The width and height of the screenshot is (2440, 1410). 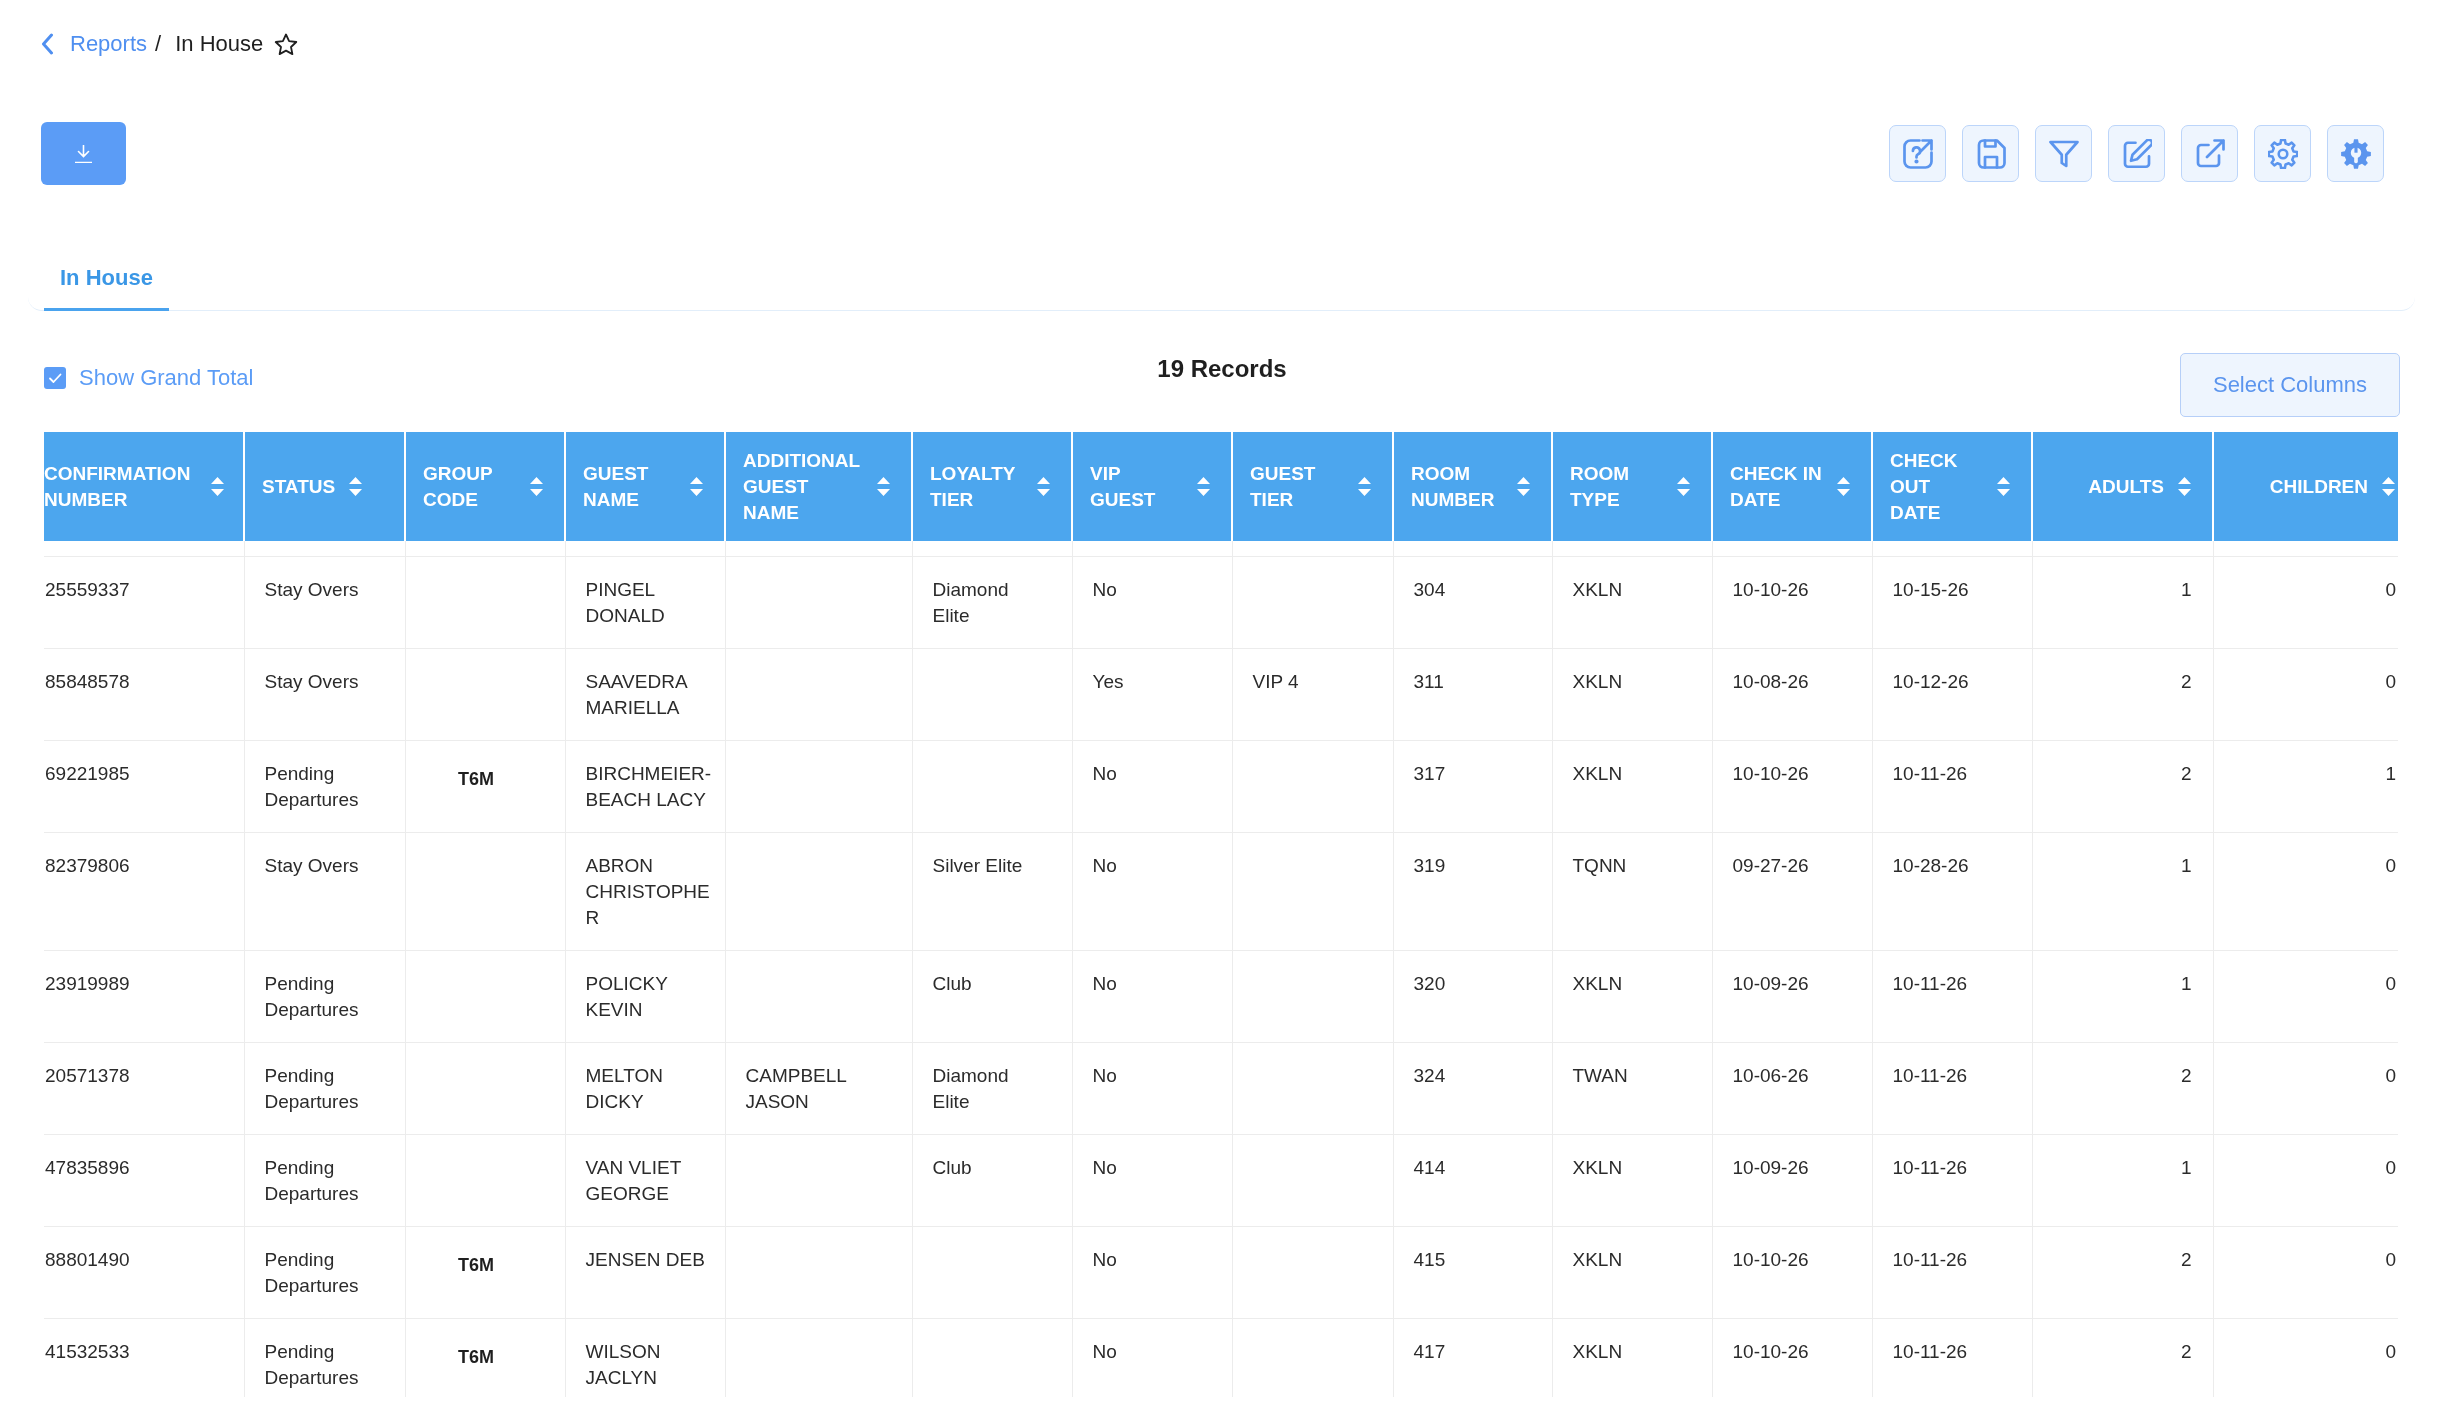 What do you see at coordinates (645, 996) in the screenshot?
I see `table-cell: POLICKY KEVIN` at bounding box center [645, 996].